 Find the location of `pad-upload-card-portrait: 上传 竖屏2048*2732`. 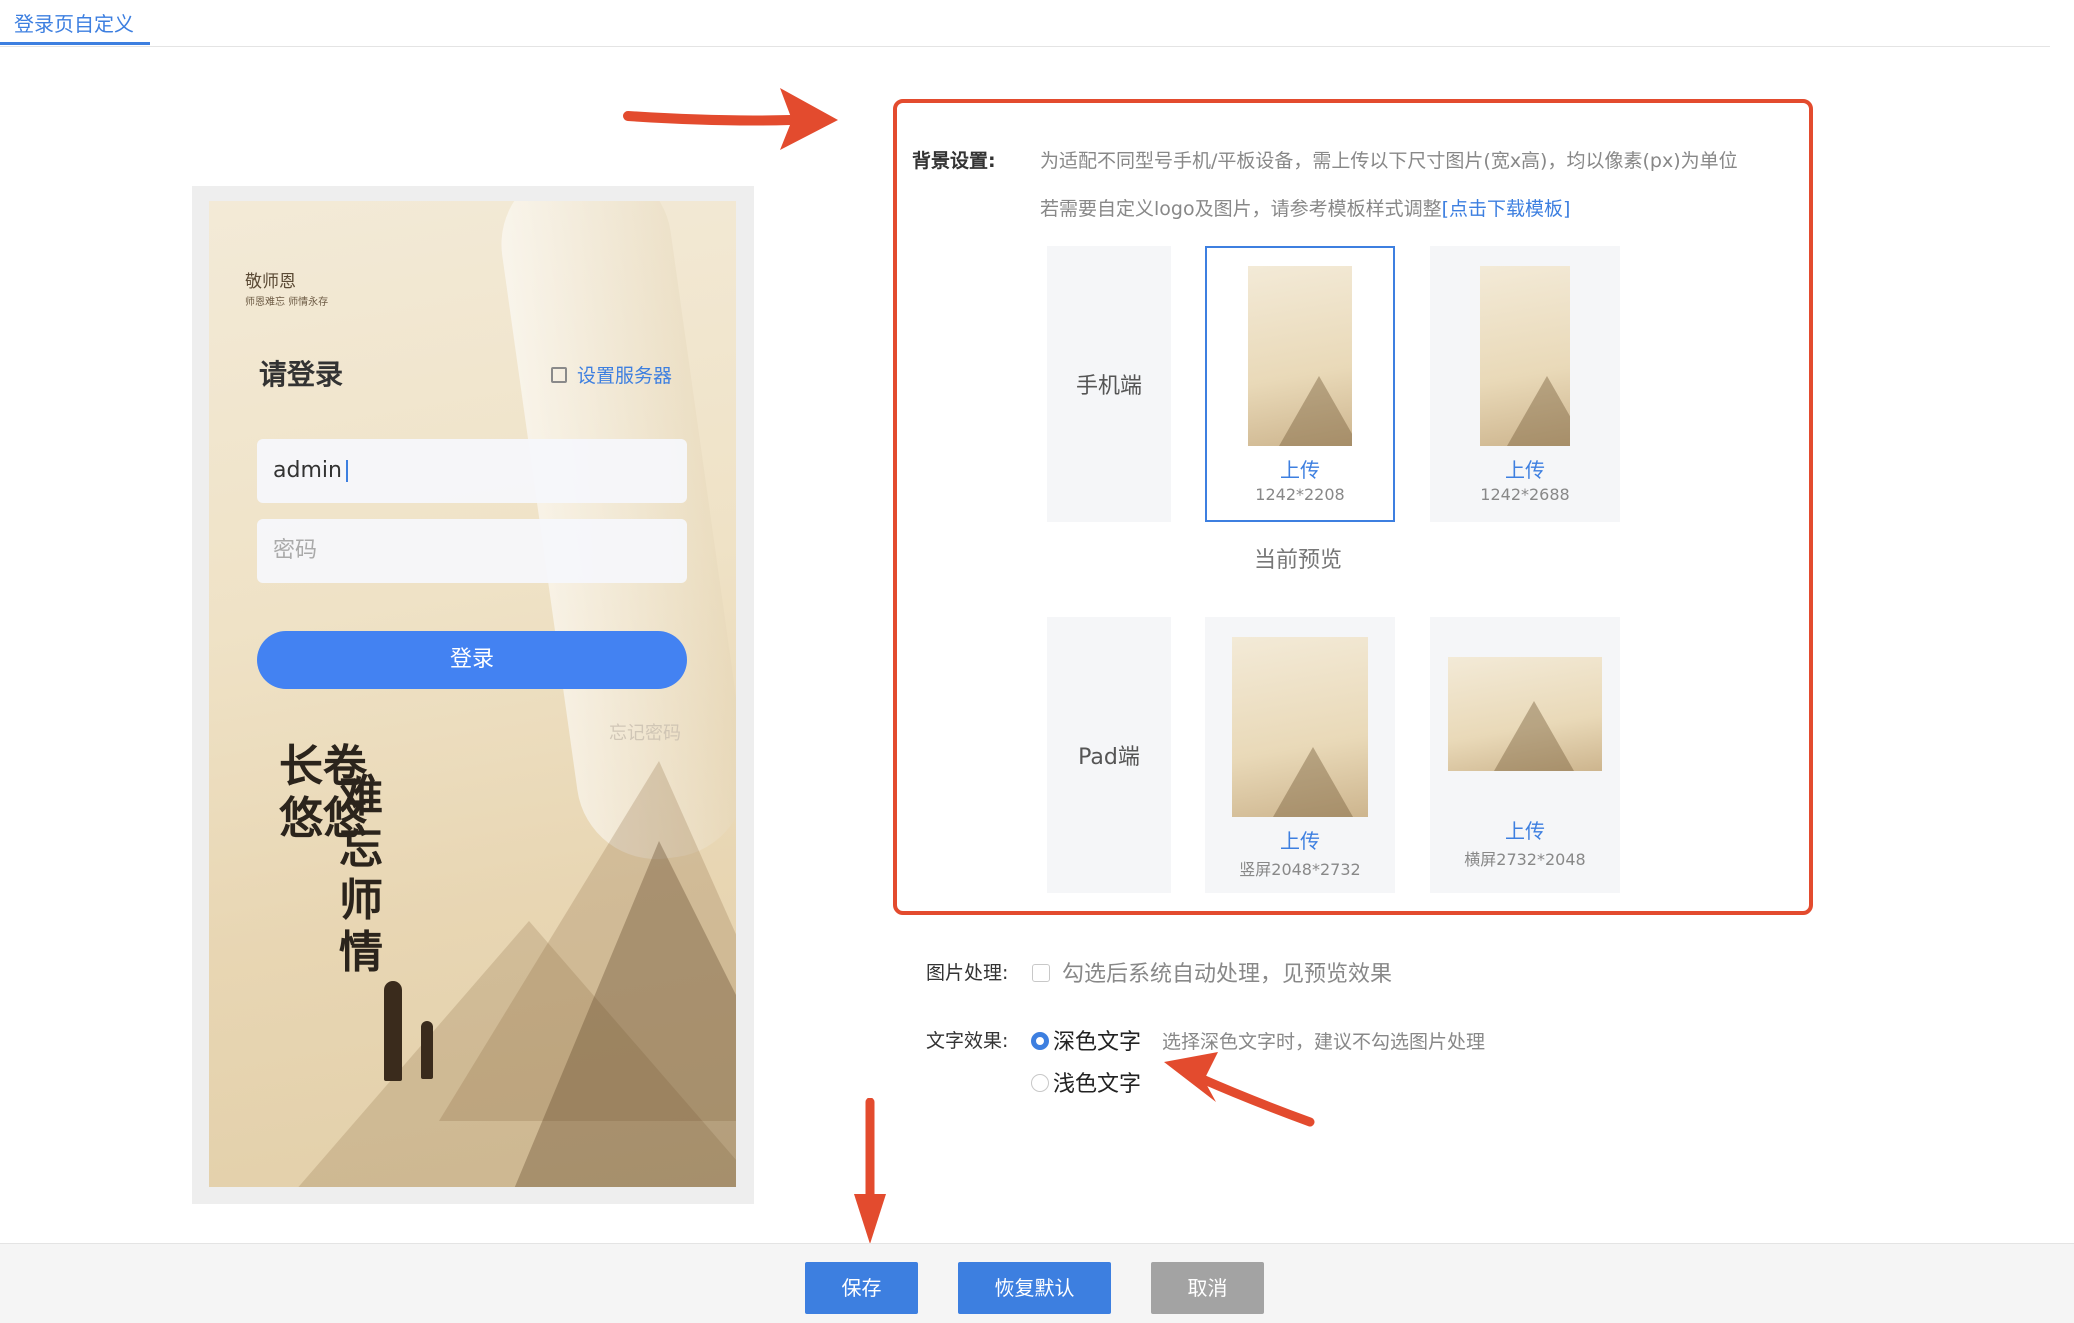

pad-upload-card-portrait: 上传 竖屏2048*2732 is located at coordinates (1300, 755).